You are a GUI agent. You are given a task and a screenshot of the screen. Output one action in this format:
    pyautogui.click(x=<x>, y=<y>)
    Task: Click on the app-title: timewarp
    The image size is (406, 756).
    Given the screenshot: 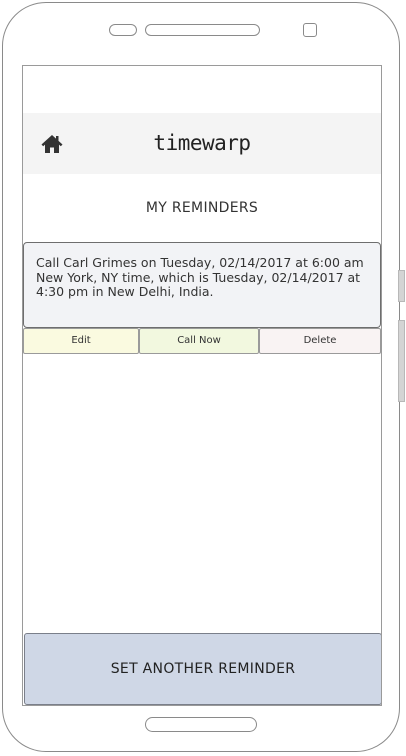 What is the action you would take?
    pyautogui.click(x=202, y=143)
    